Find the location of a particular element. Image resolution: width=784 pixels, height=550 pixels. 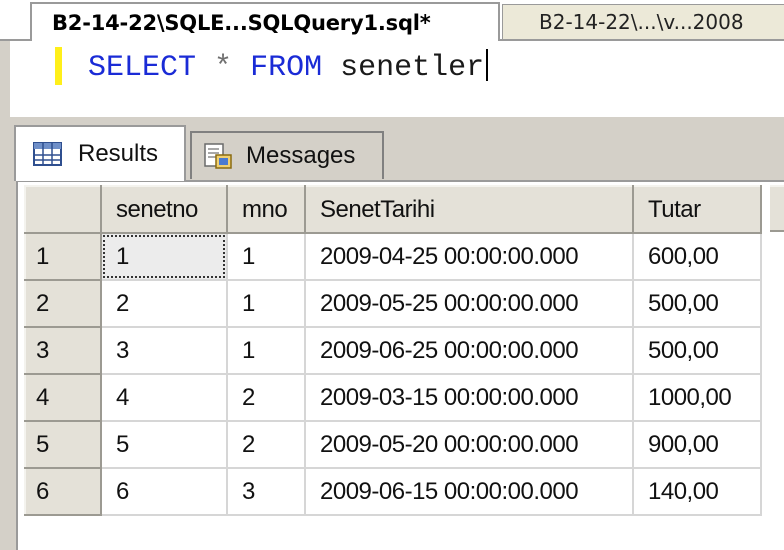

cell-senetno: 3 is located at coordinates (164, 351).